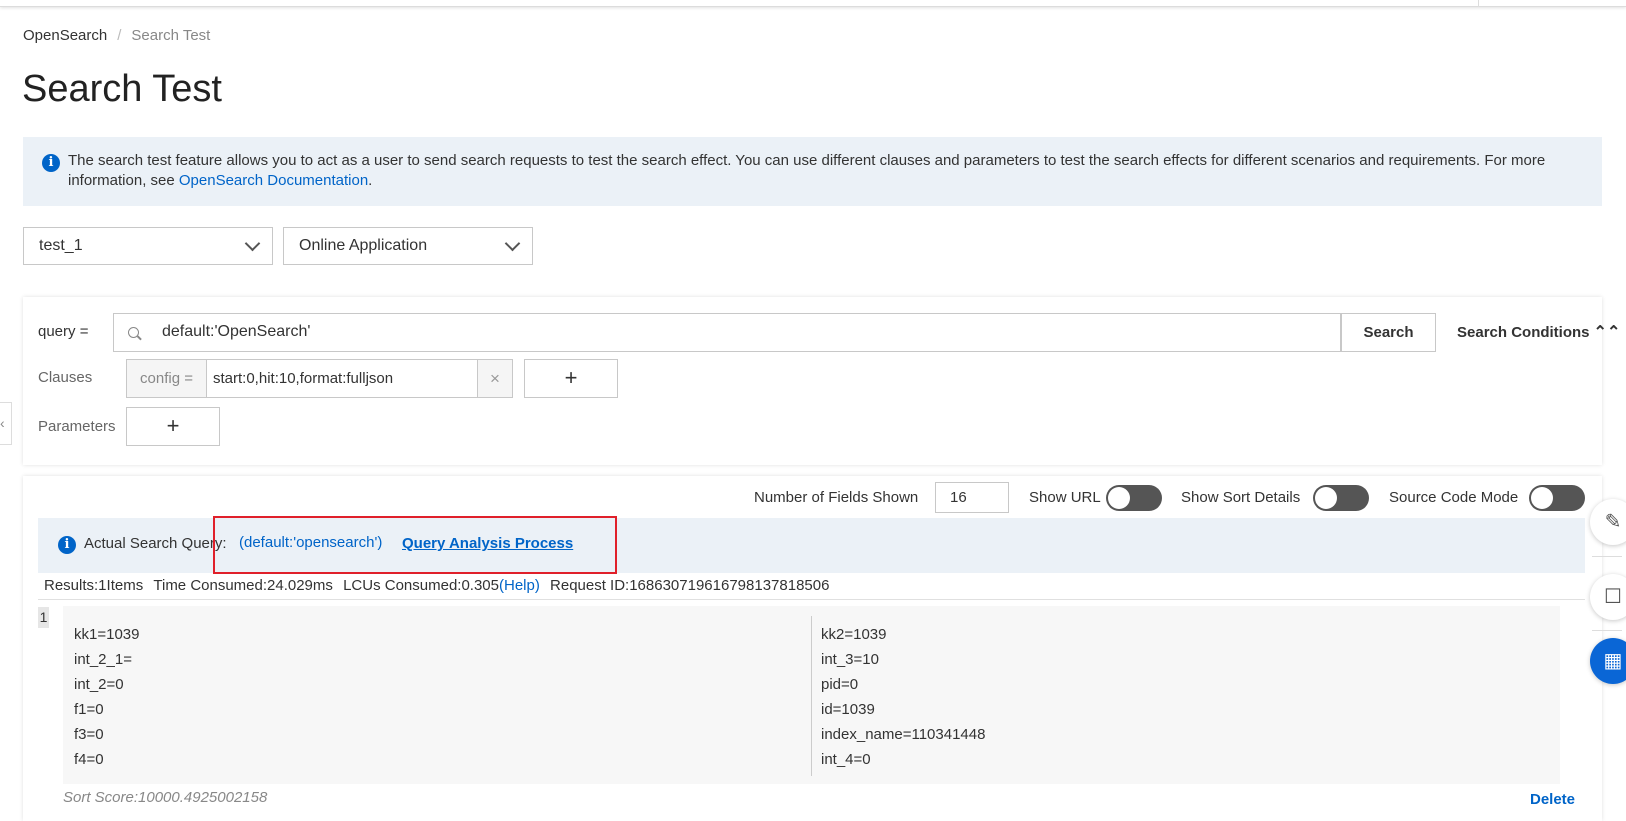 Image resolution: width=1626 pixels, height=821 pixels. Describe the element at coordinates (77, 426) in the screenshot. I see `parameters-label: Parameters` at that location.